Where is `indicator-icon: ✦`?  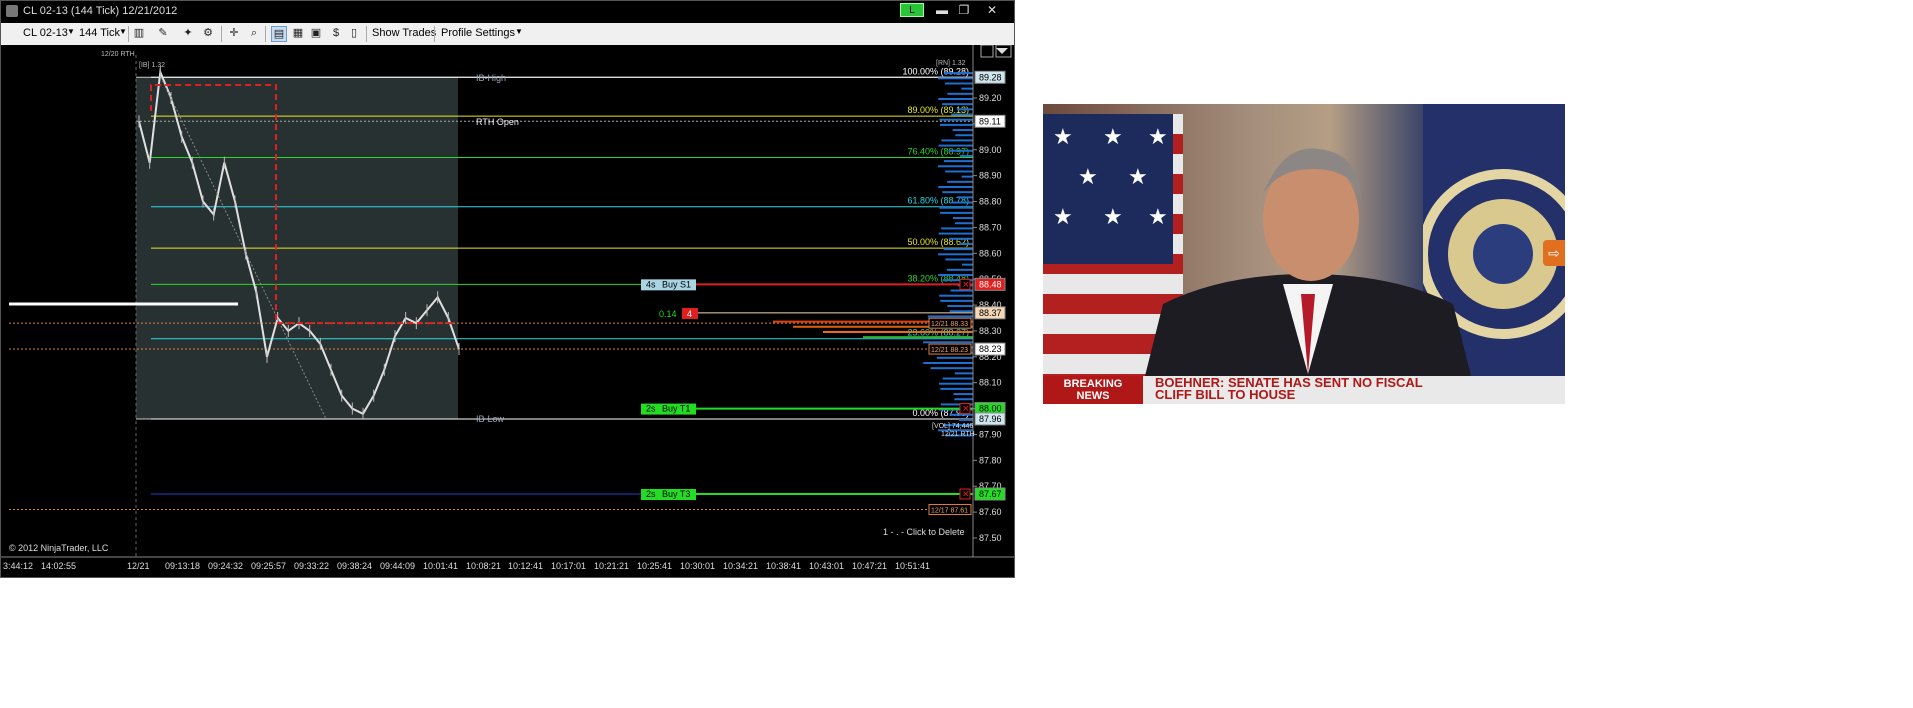
indicator-icon: ✦ is located at coordinates (188, 33).